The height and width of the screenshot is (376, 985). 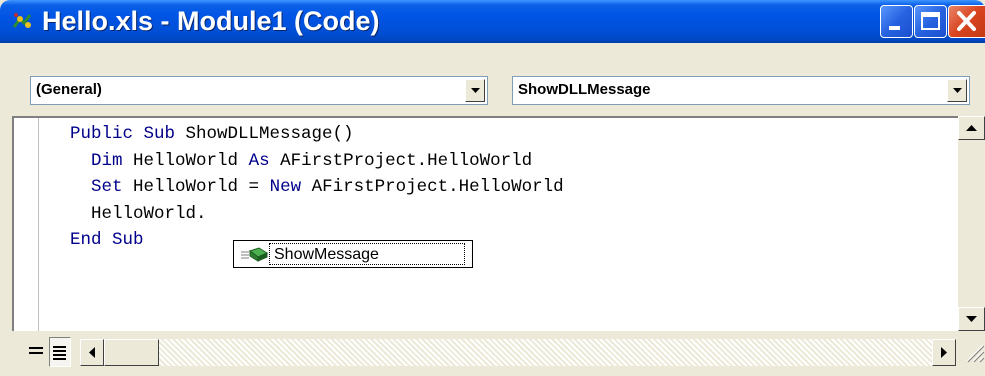 I want to click on full-module-view-icon, so click(x=59, y=353).